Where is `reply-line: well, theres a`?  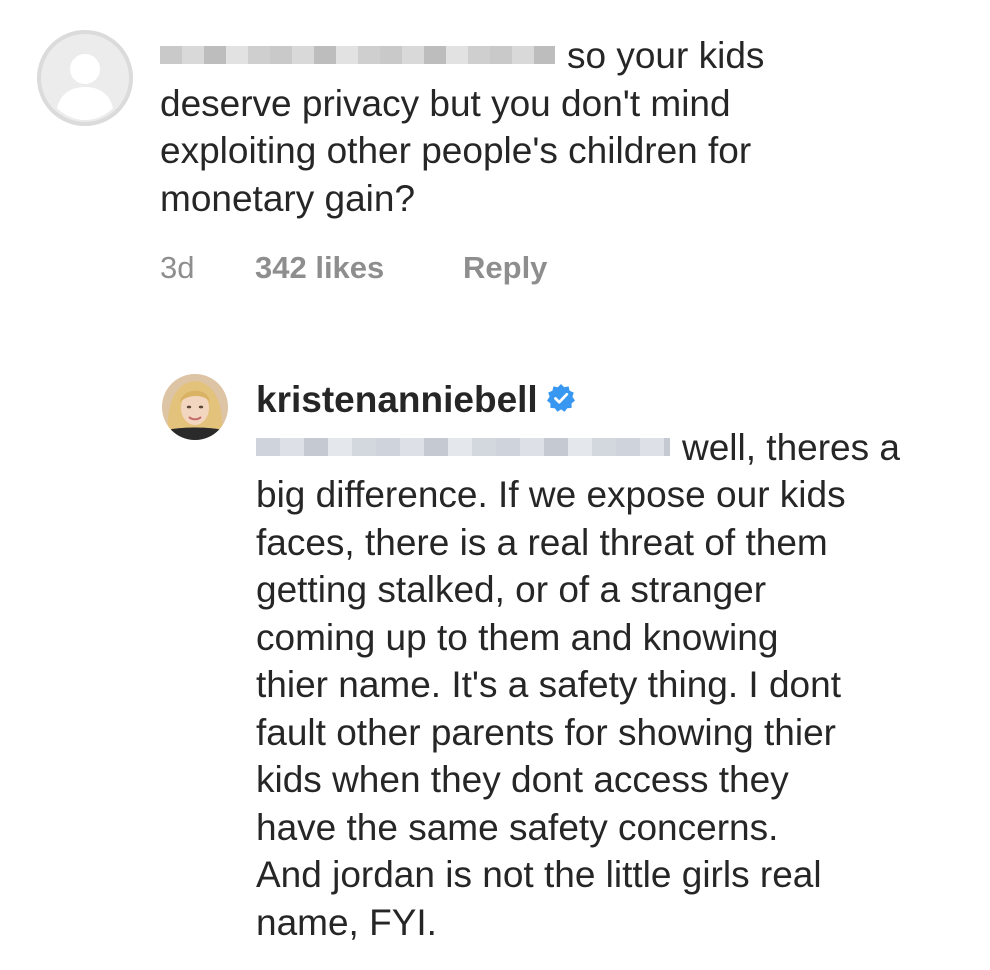
reply-line: well, theres a is located at coordinates (606, 448).